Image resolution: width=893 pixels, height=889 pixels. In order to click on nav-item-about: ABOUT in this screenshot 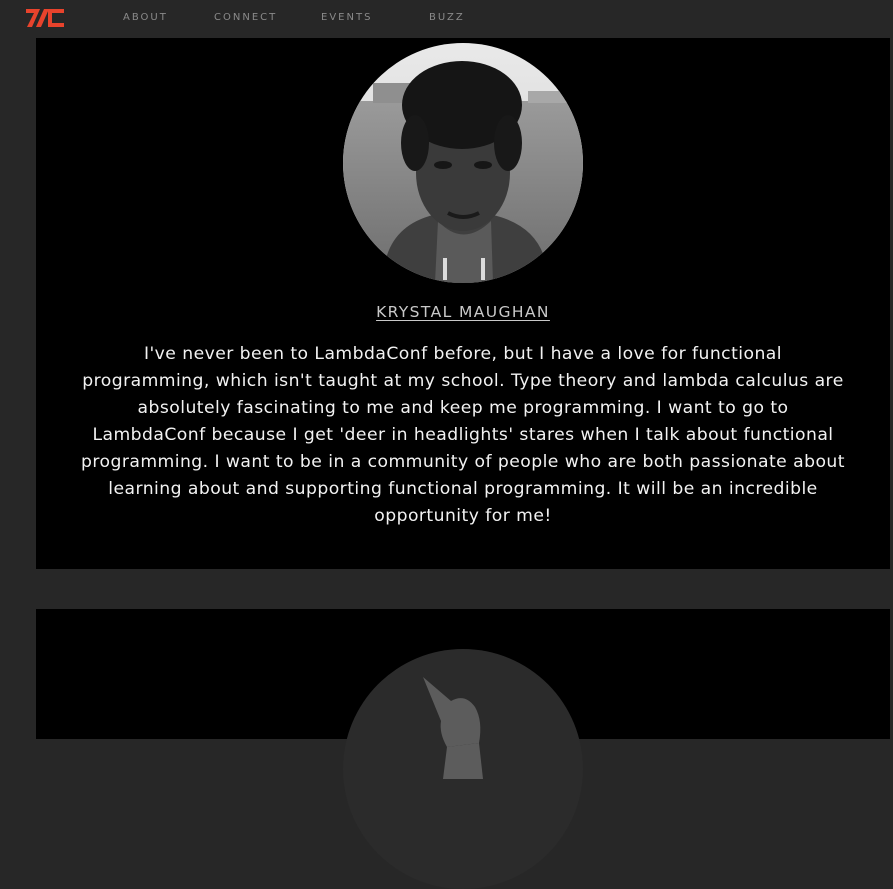, I will do `click(145, 17)`.